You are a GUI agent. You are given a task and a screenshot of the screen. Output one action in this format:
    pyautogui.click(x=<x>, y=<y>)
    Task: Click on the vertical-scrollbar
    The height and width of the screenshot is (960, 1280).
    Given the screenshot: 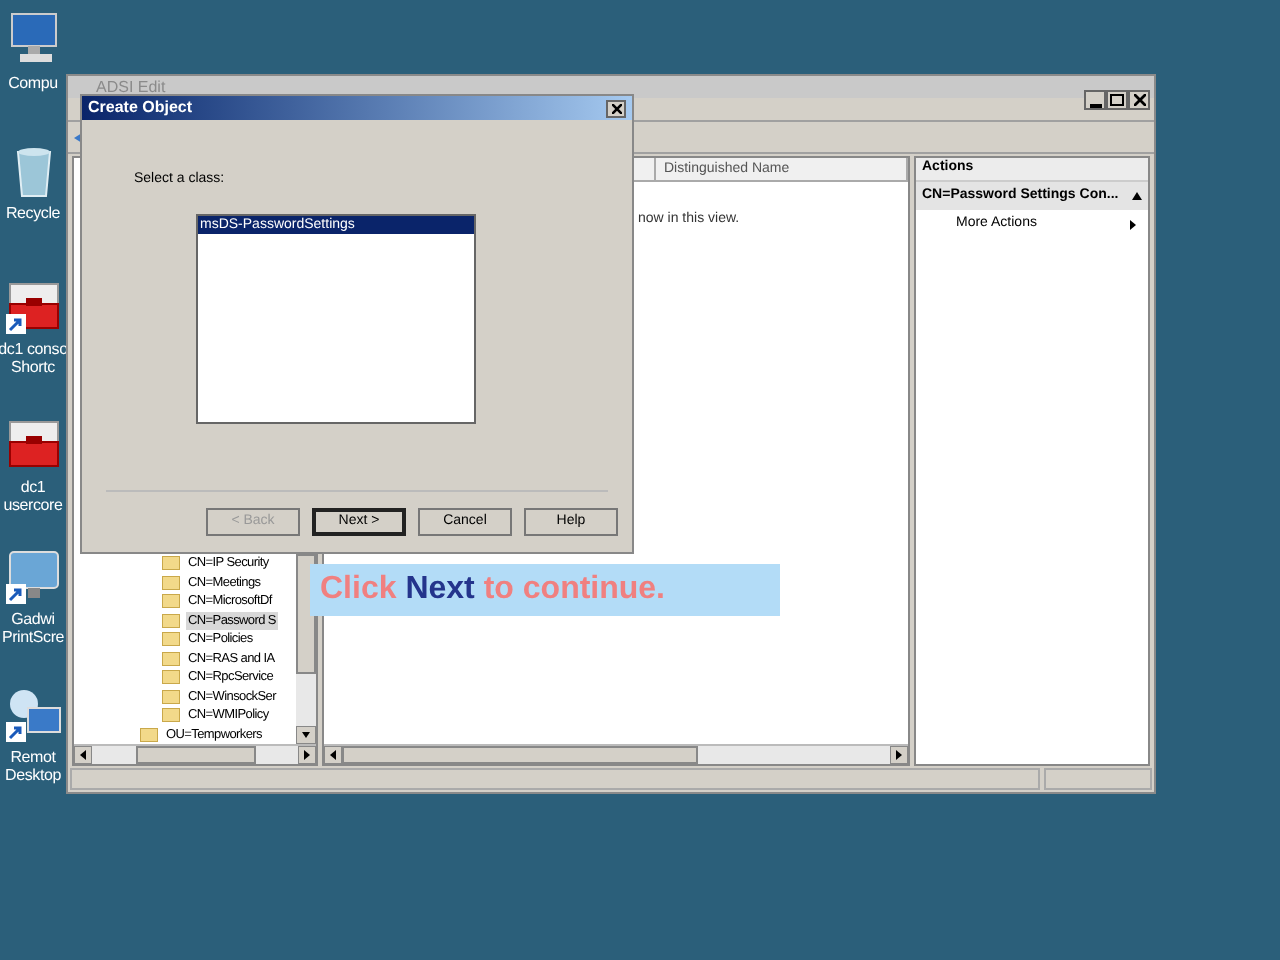 What is the action you would take?
    pyautogui.click(x=306, y=649)
    